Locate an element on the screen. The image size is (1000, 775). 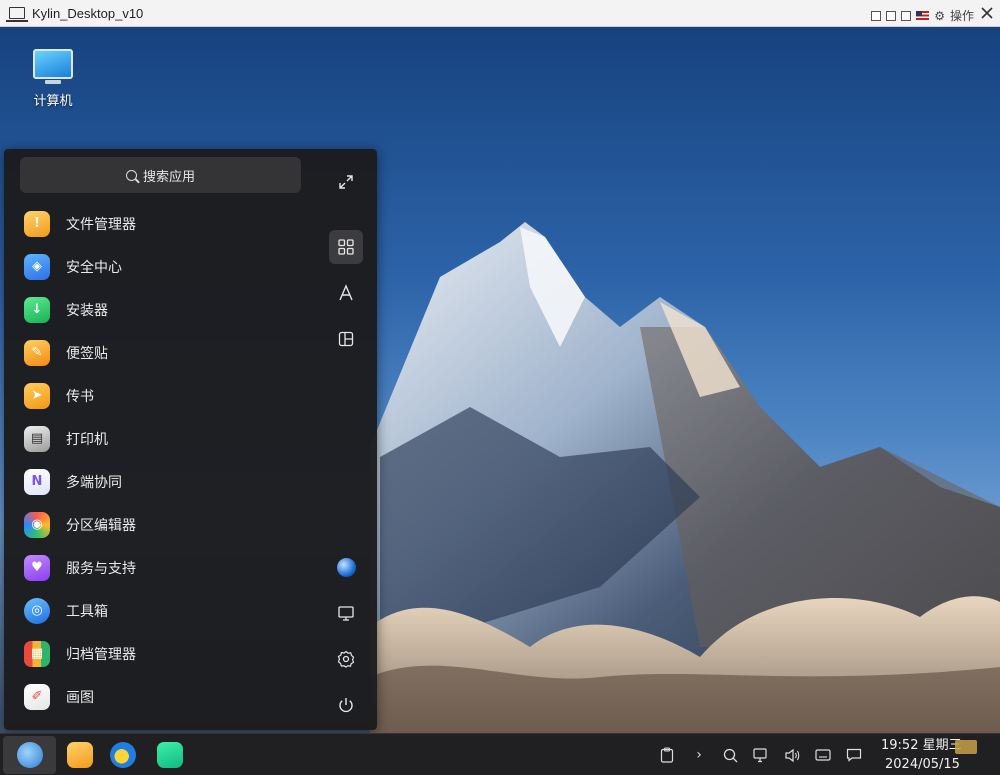
app-item-installer: ↓ 安装器 is located at coordinates (165, 309).